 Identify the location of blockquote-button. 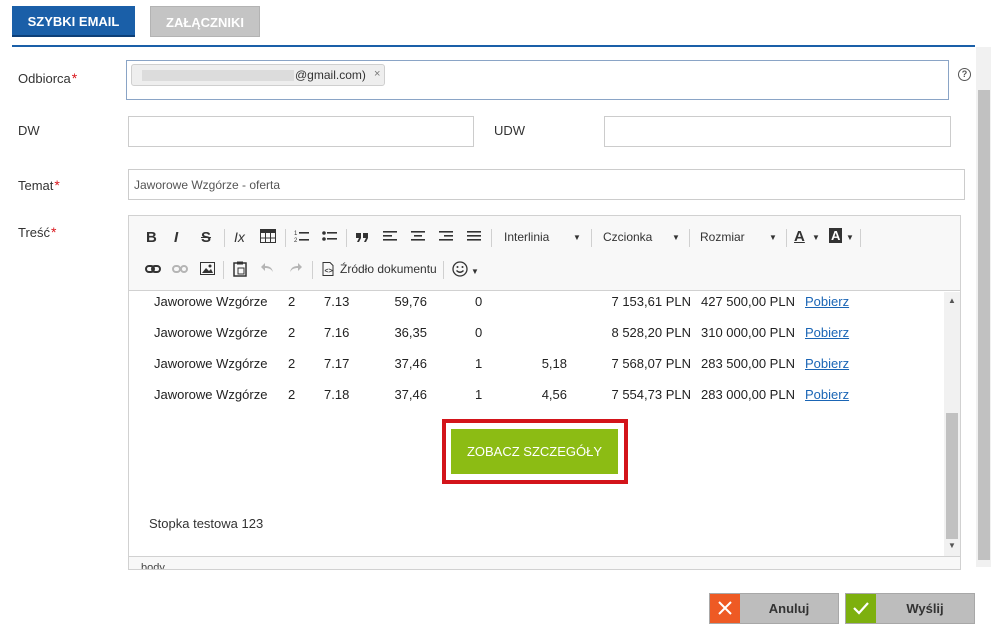
(362, 238).